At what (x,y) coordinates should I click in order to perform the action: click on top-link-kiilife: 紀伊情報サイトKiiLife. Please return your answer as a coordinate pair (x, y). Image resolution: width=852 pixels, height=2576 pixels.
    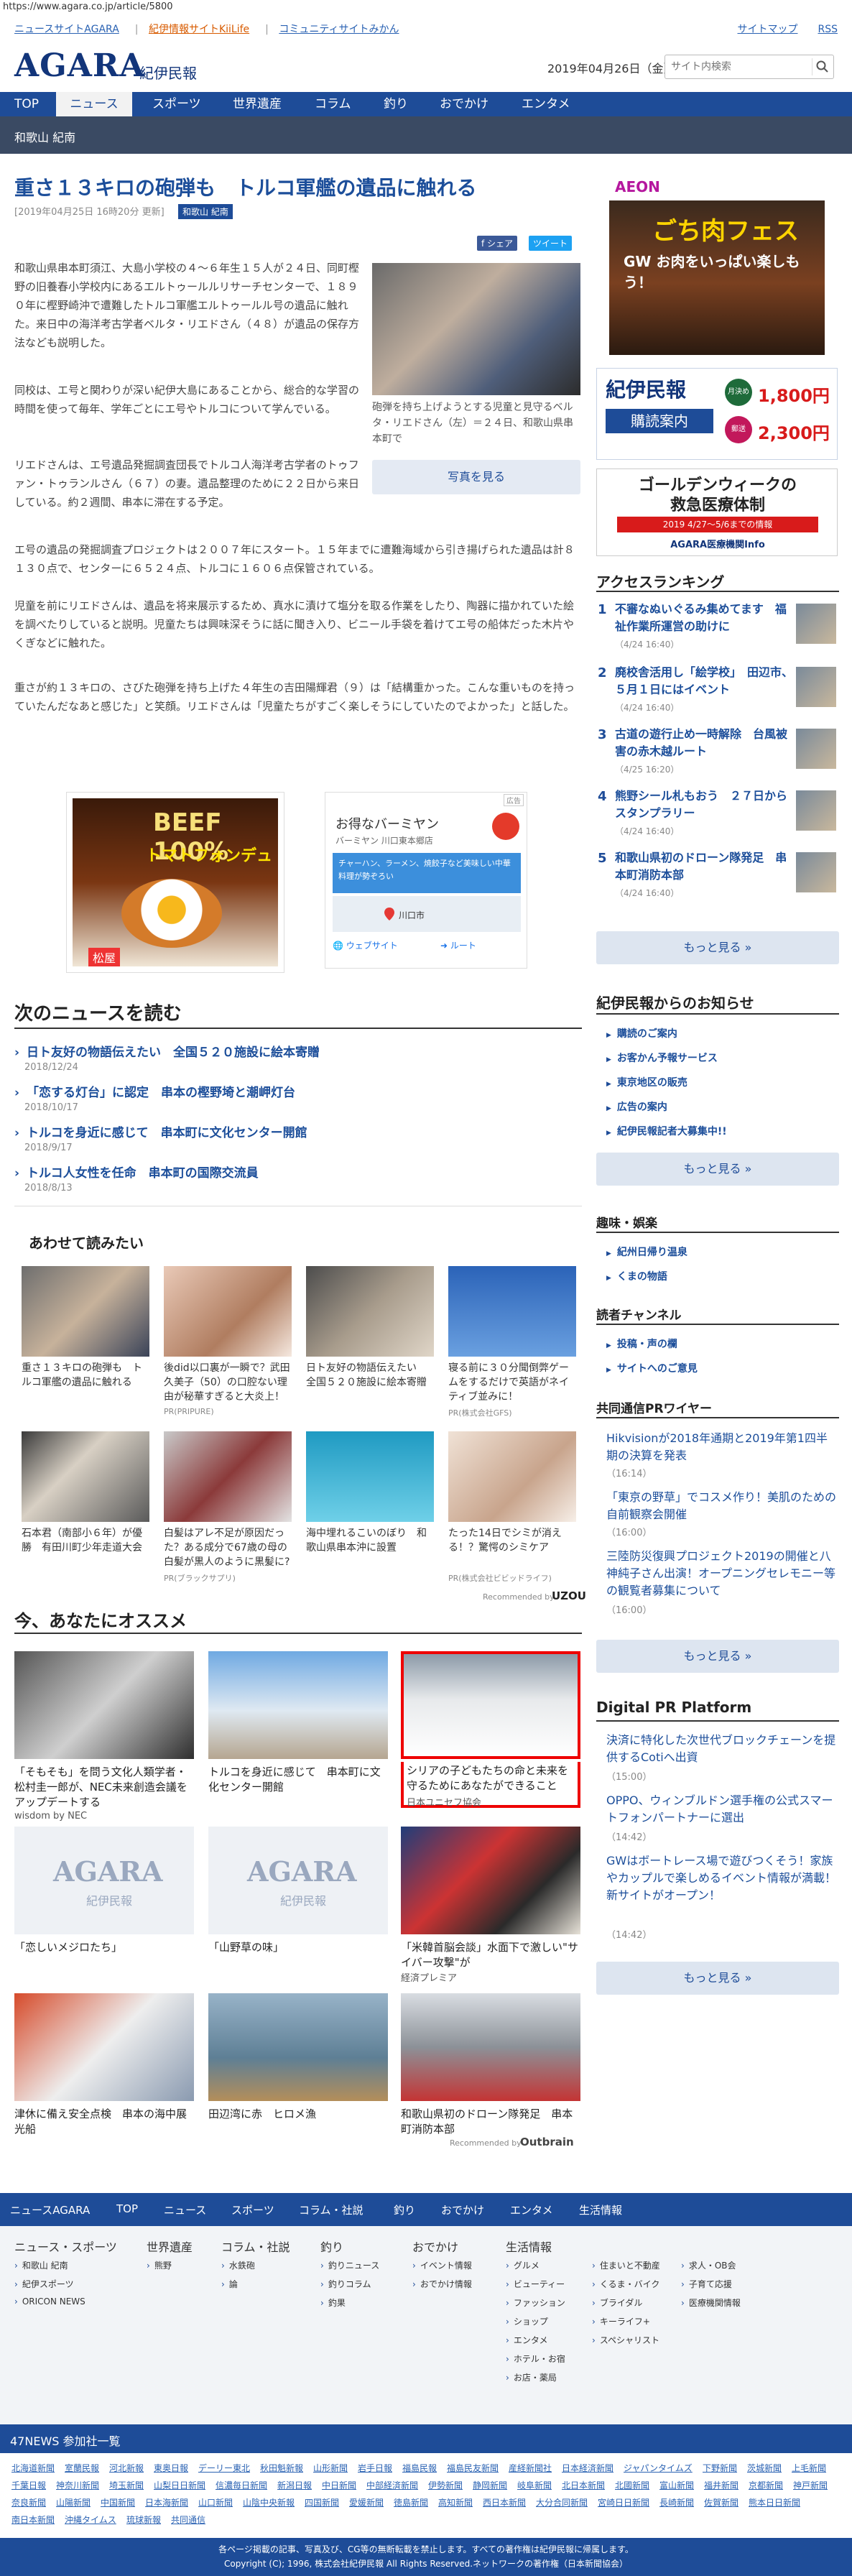
    Looking at the image, I should click on (199, 29).